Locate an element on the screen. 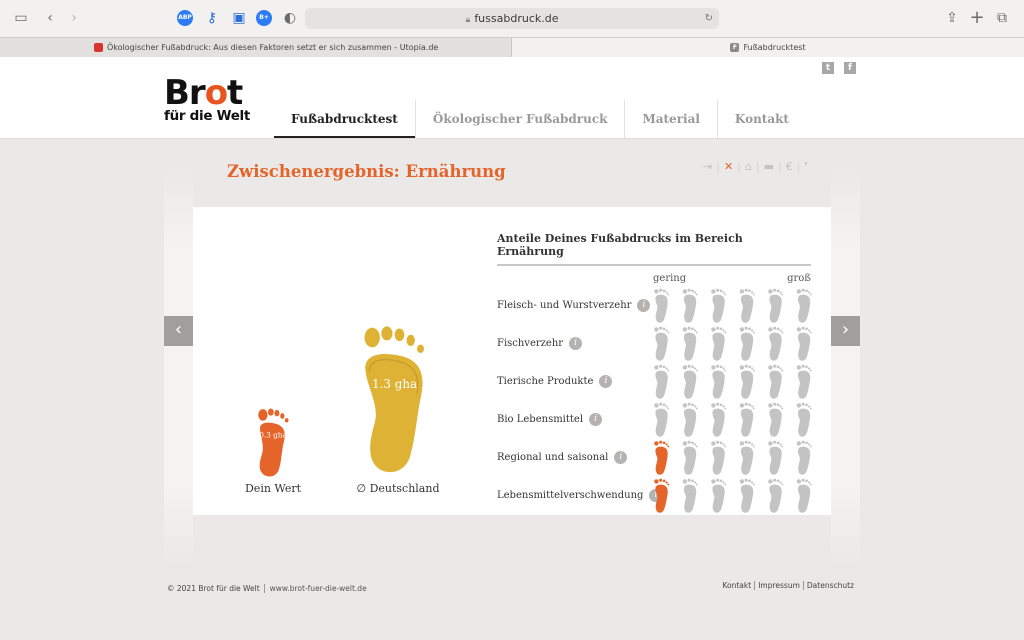 This screenshot has width=1024, height=640. reader-icon: ▣ is located at coordinates (239, 18).